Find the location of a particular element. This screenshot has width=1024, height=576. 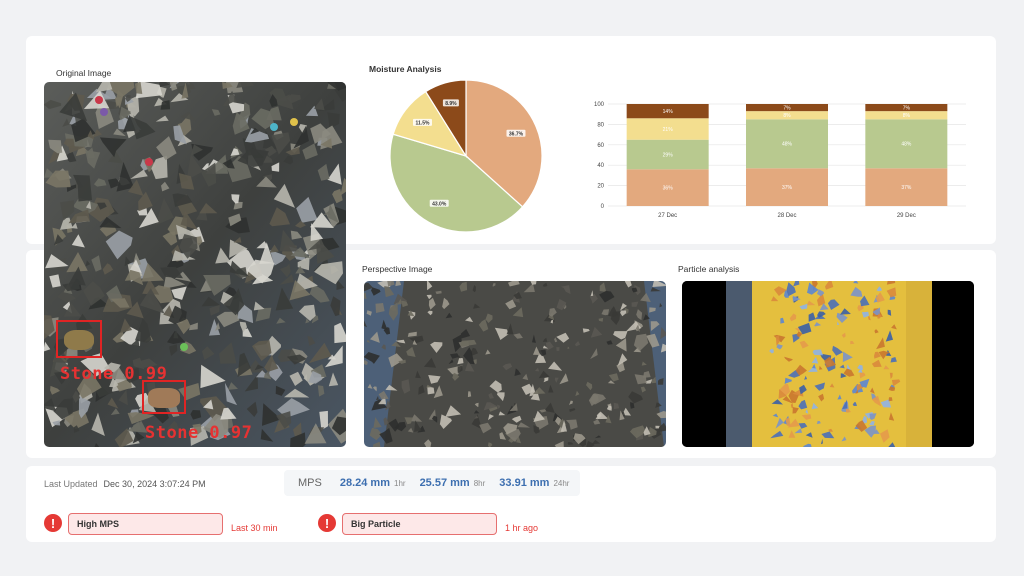

alert-big-particle-time: 1 hr ago is located at coordinates (522, 528).